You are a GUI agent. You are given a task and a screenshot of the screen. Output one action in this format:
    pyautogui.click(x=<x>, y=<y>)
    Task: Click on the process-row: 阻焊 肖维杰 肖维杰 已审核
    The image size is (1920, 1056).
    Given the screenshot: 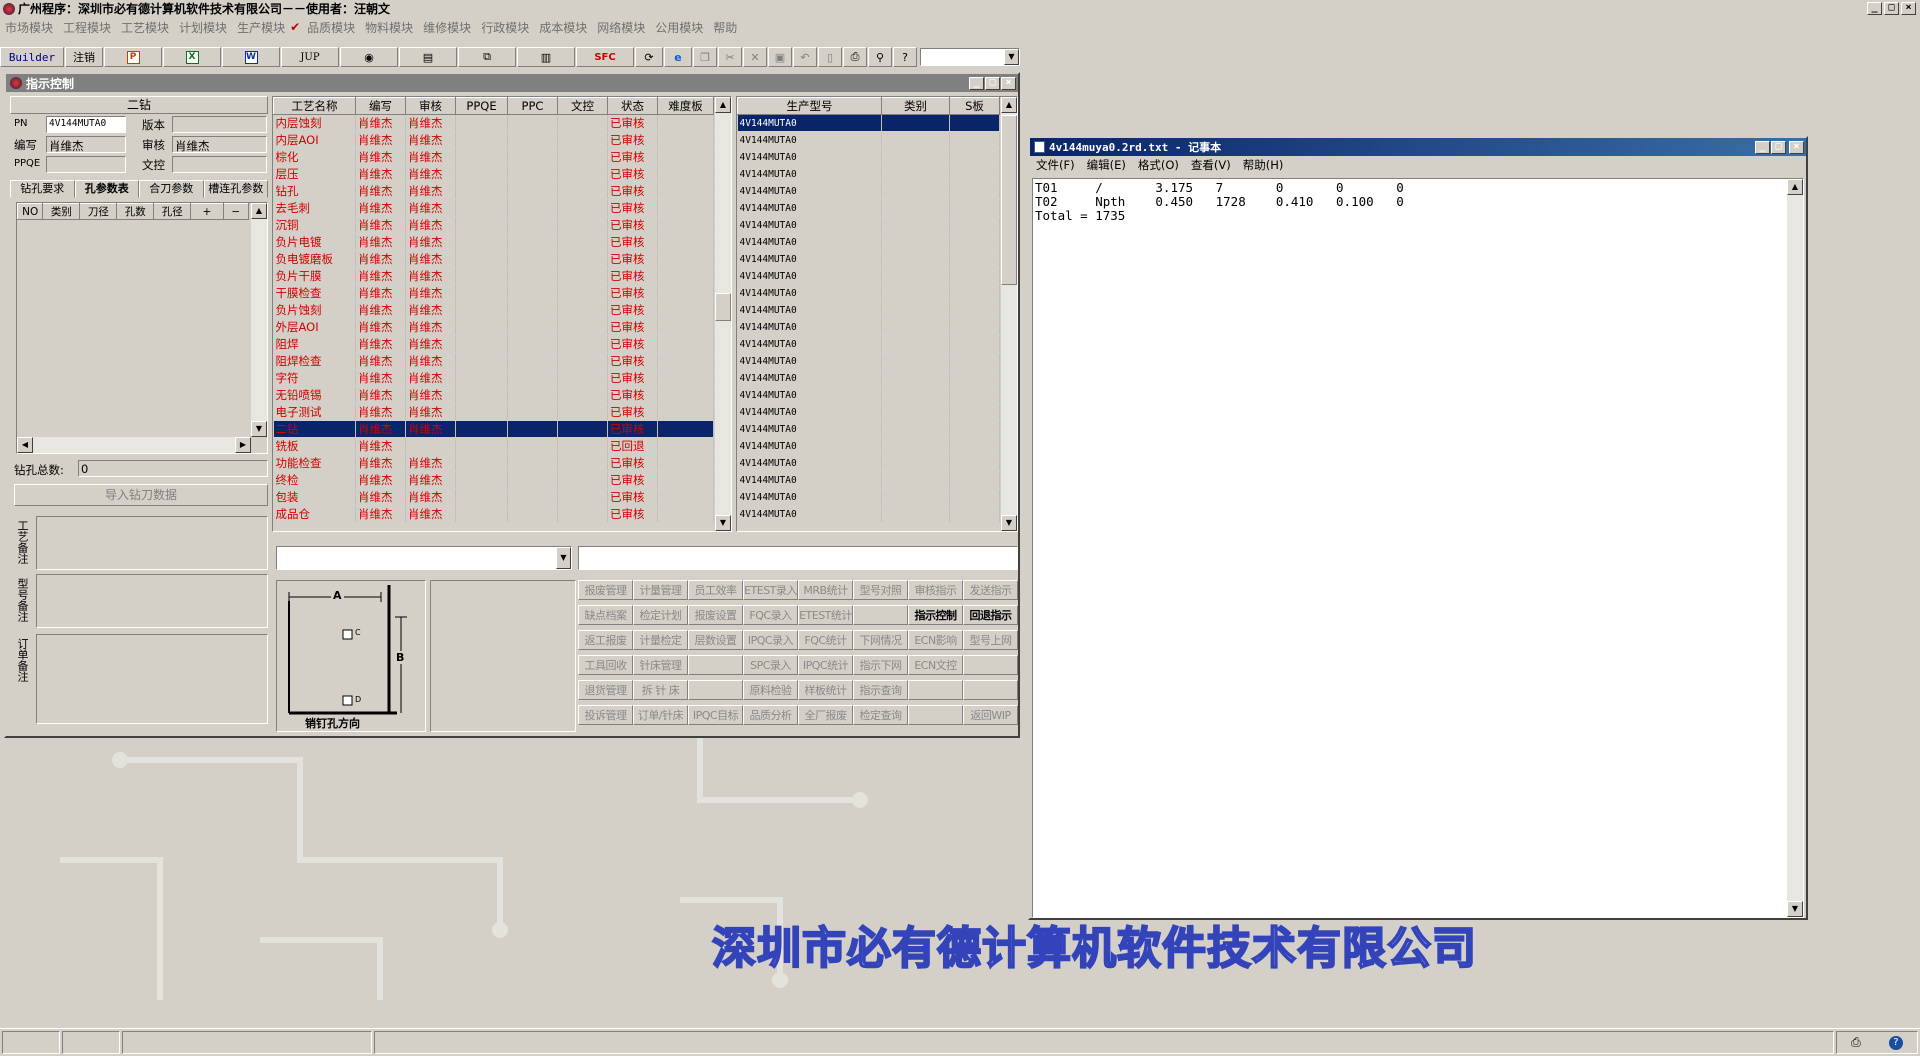 What is the action you would take?
    pyautogui.click(x=493, y=344)
    